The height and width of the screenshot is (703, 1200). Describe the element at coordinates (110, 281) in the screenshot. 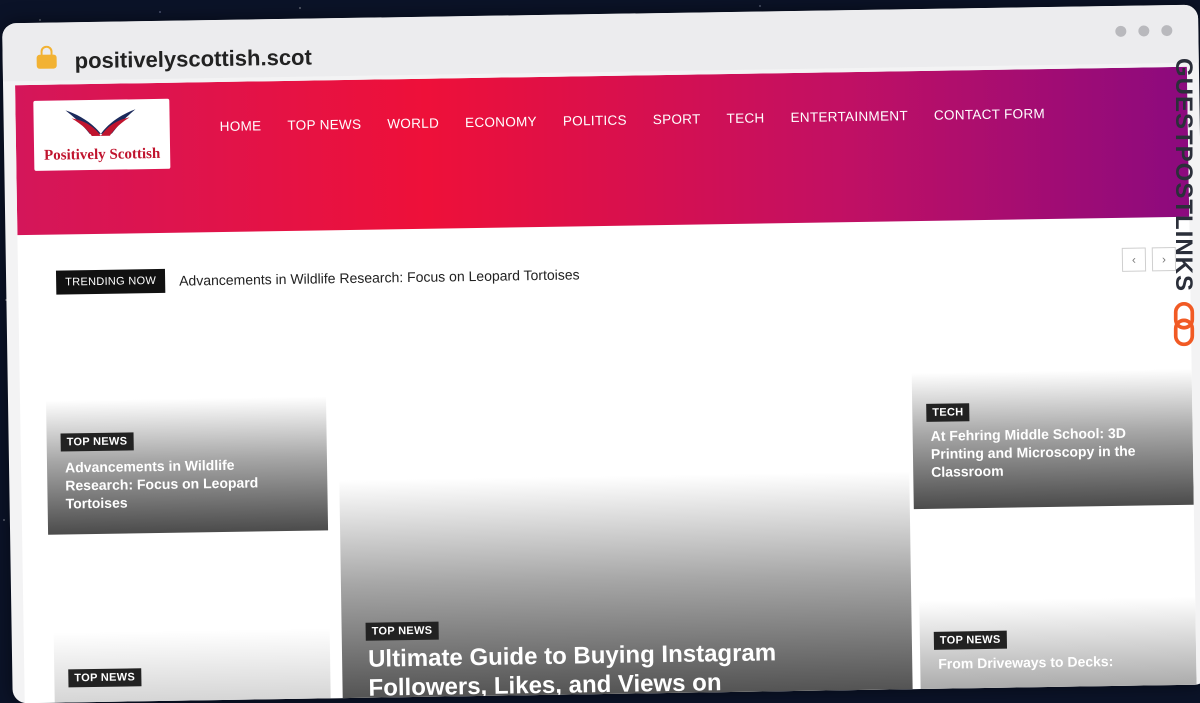

I see `trending-badge: TRENDING NOW` at that location.